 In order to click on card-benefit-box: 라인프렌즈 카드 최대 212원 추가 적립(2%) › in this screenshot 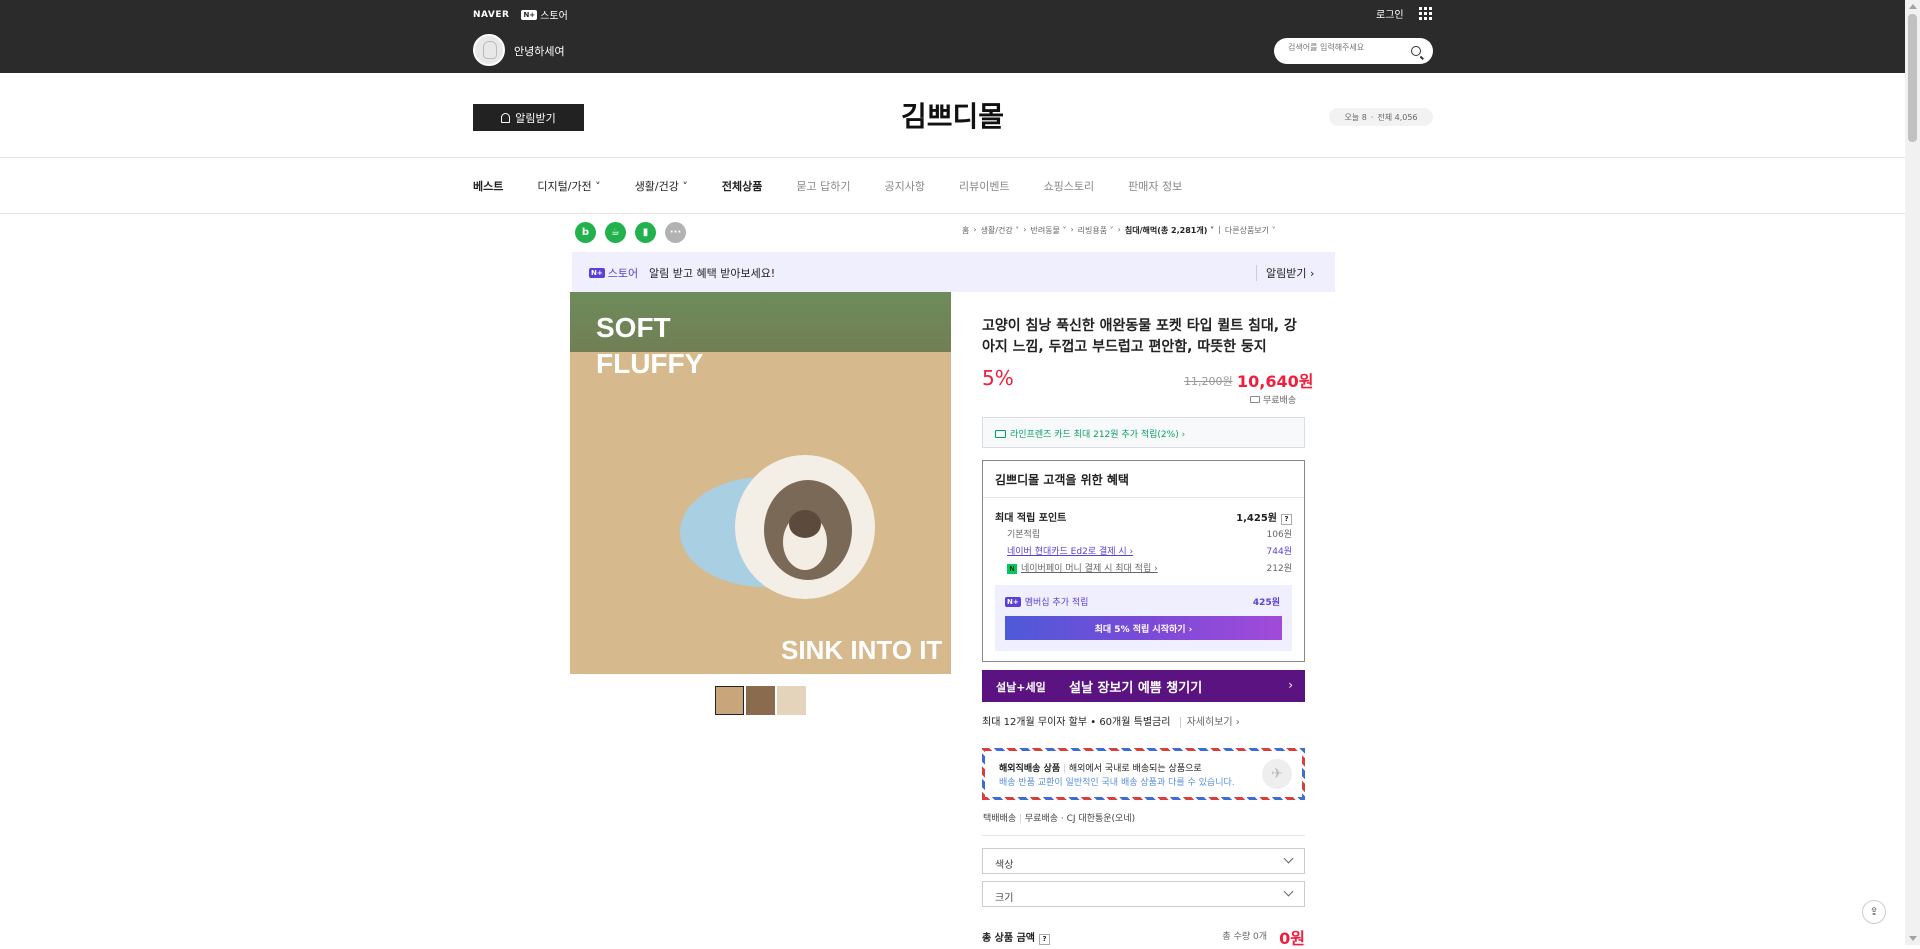, I will do `click(1143, 432)`.